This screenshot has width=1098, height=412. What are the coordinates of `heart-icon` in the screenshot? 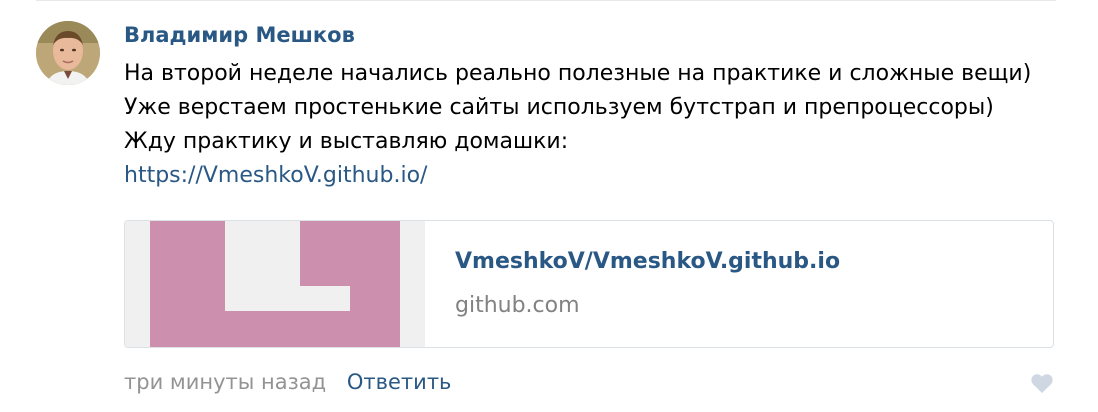 It's located at (1042, 383).